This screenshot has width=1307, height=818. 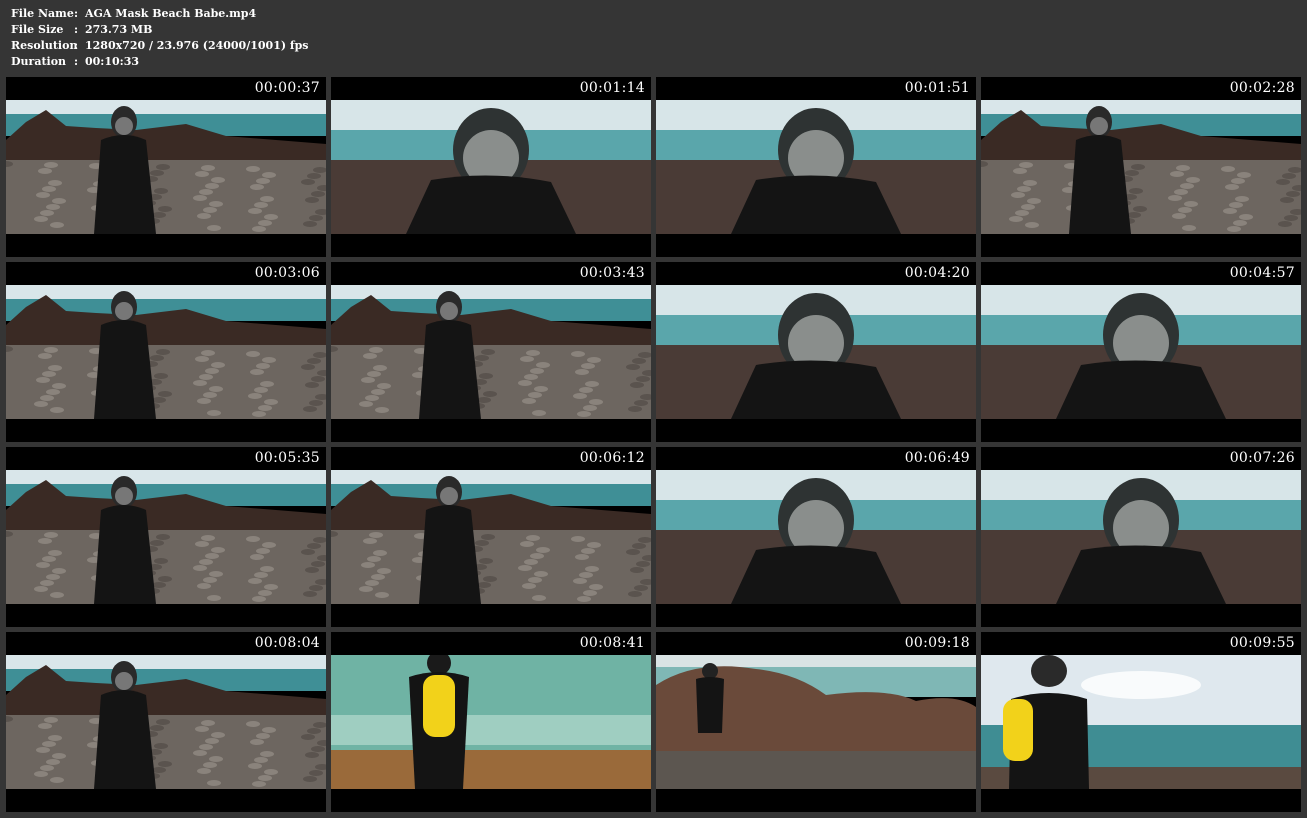 I want to click on thumbnail-tile: 00:05:35, so click(x=166, y=537).